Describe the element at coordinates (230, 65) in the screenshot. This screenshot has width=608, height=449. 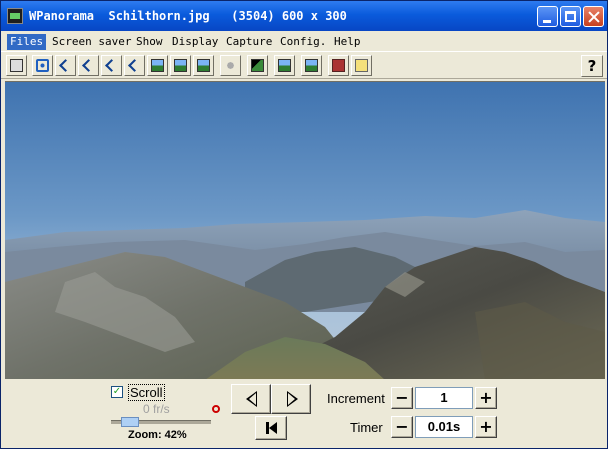
I see `sound-icon` at that location.